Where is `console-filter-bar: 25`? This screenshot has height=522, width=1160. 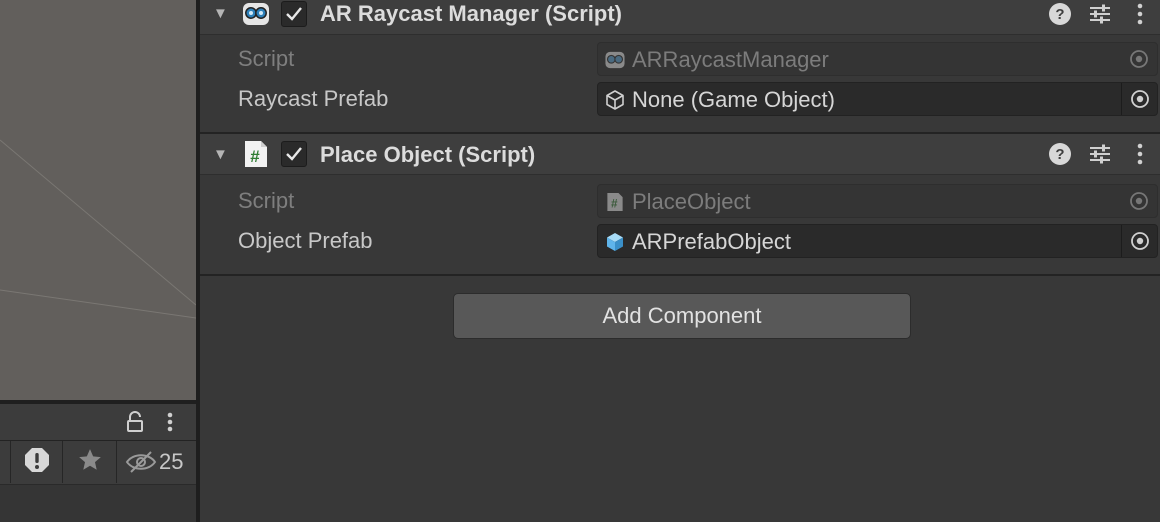 console-filter-bar: 25 is located at coordinates (98, 462).